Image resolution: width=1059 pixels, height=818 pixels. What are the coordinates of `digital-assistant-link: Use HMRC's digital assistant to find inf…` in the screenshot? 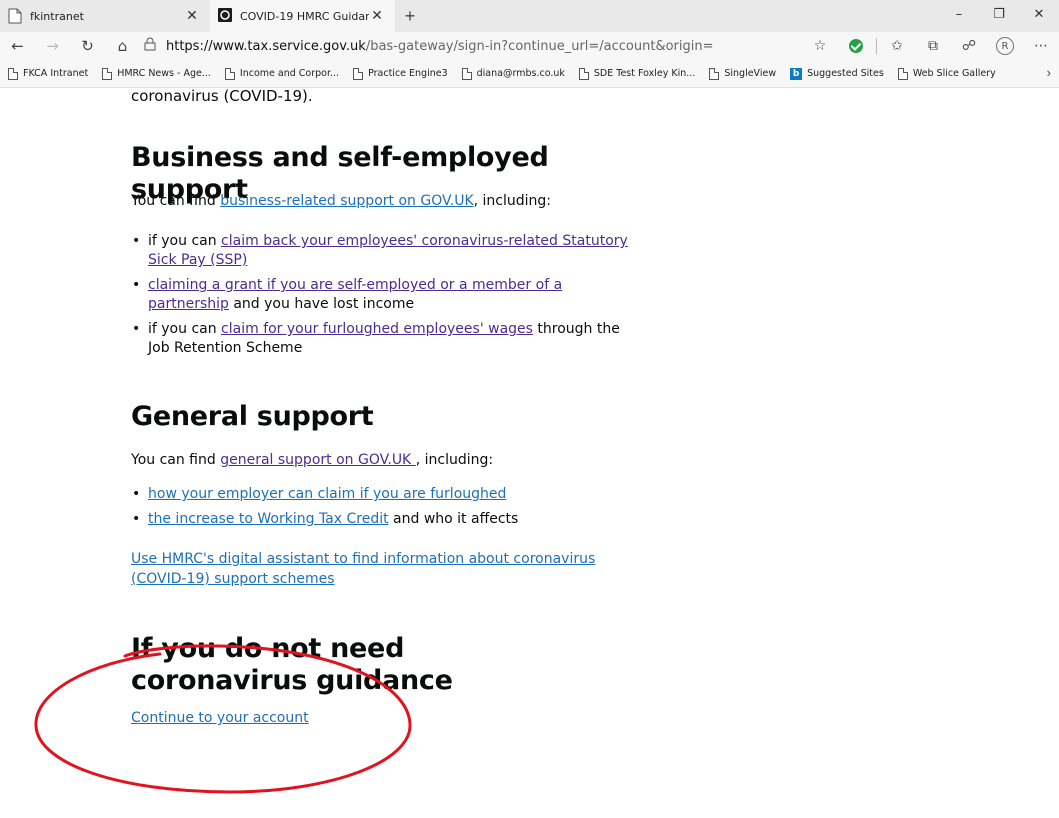 It's located at (363, 569).